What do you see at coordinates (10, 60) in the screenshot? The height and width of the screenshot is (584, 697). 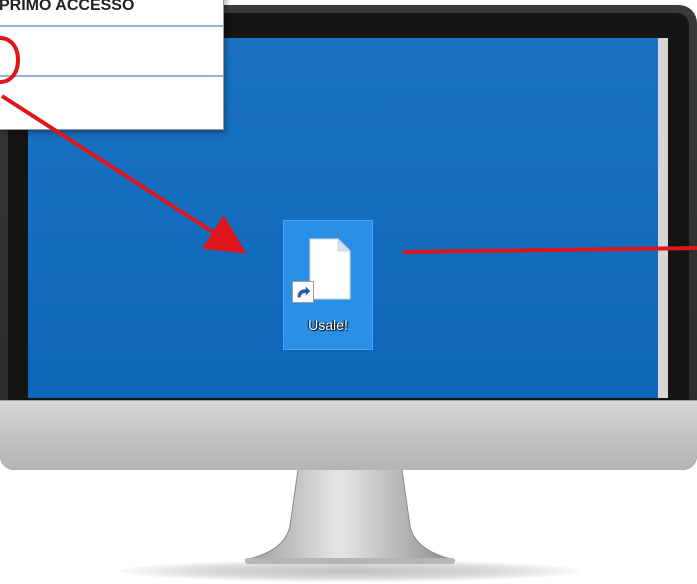 I see `circle-highlight` at bounding box center [10, 60].